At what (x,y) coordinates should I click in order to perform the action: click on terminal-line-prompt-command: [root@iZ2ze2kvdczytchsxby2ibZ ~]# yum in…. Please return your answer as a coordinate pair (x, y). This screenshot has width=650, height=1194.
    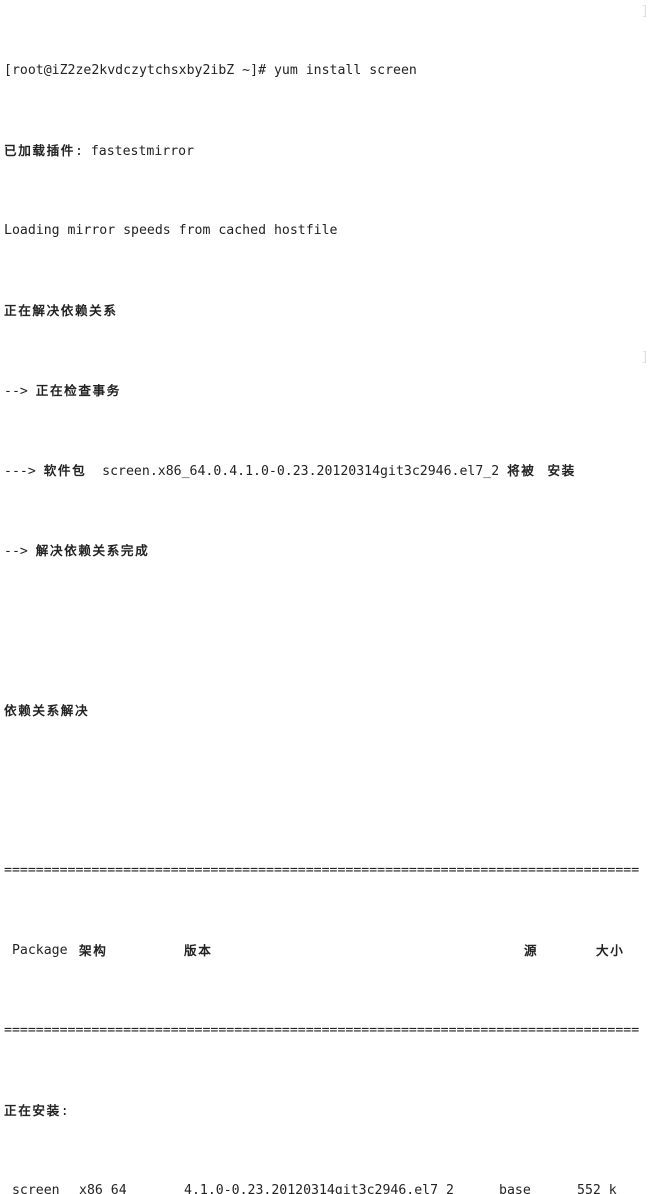
    Looking at the image, I should click on (327, 71).